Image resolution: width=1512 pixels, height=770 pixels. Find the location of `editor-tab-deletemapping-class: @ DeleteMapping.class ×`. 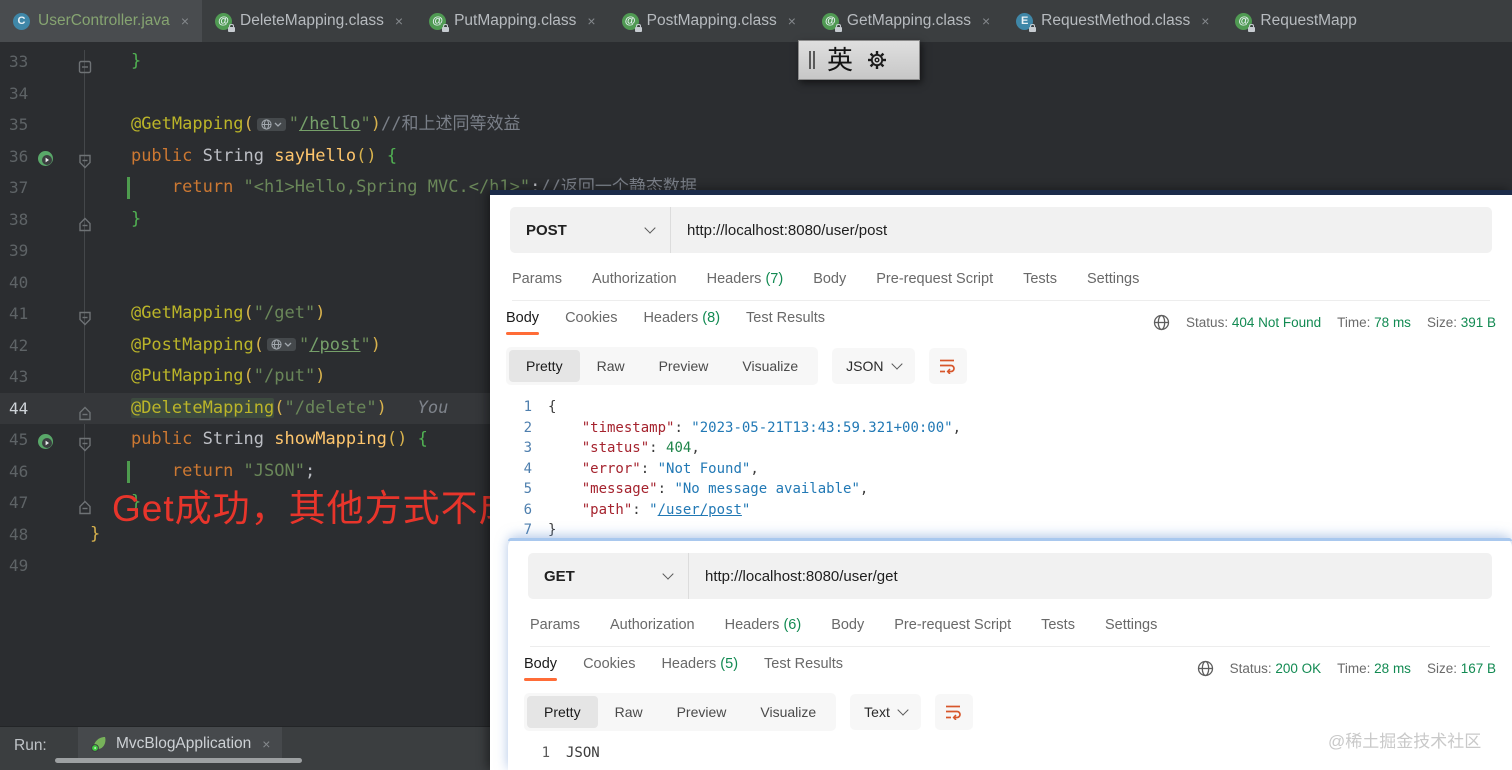

editor-tab-deletemapping-class: @ DeleteMapping.class × is located at coordinates (309, 21).